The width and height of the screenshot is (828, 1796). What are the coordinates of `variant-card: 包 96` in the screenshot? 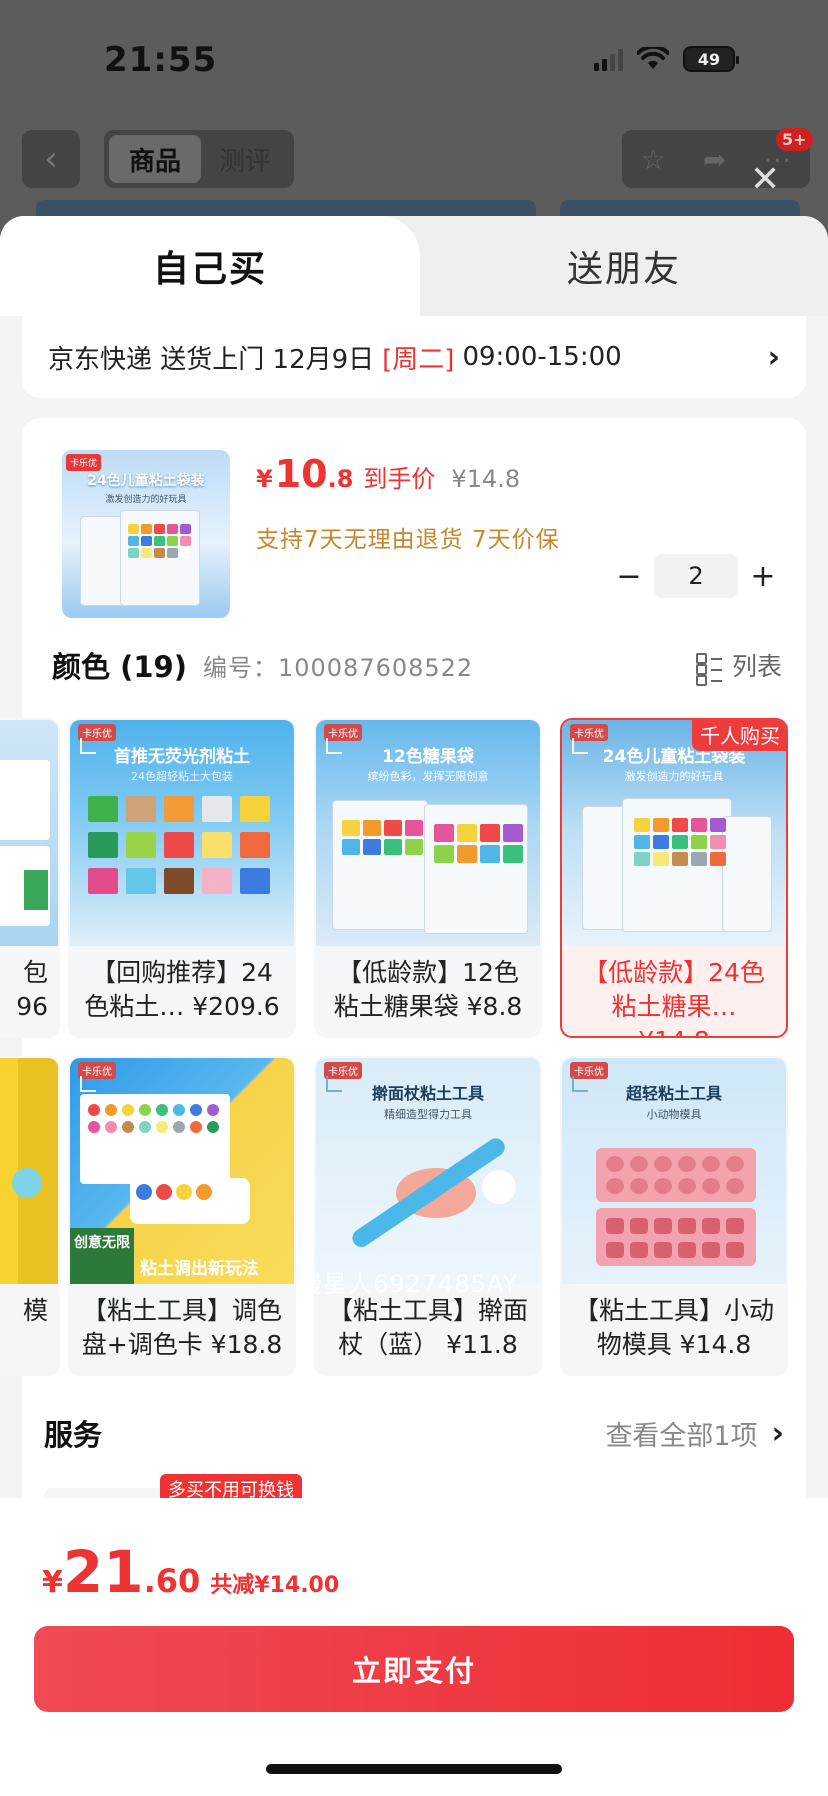 It's located at (30, 878).